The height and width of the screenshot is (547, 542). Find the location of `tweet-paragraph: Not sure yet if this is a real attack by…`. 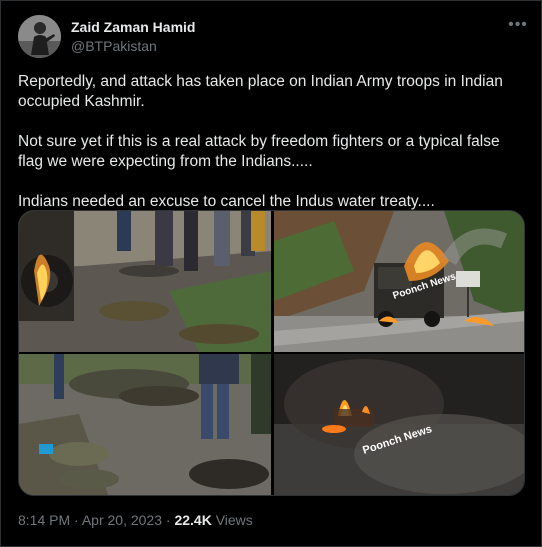

tweet-paragraph: Not sure yet if this is a real attack by… is located at coordinates (259, 151).